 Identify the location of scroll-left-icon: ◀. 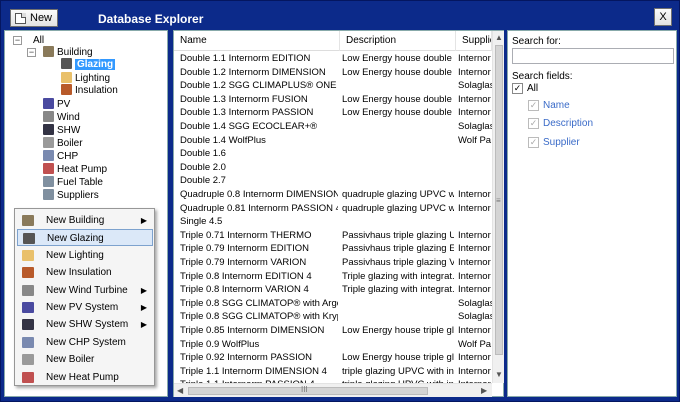
(180, 390).